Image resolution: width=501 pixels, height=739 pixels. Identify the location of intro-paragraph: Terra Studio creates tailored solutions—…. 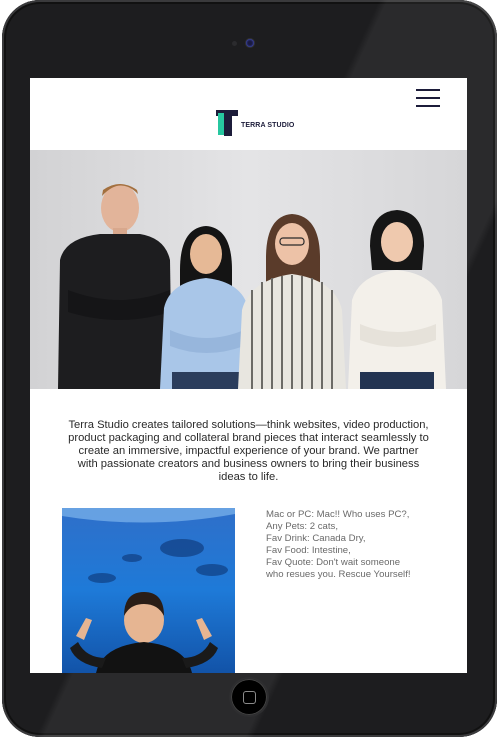
(248, 451).